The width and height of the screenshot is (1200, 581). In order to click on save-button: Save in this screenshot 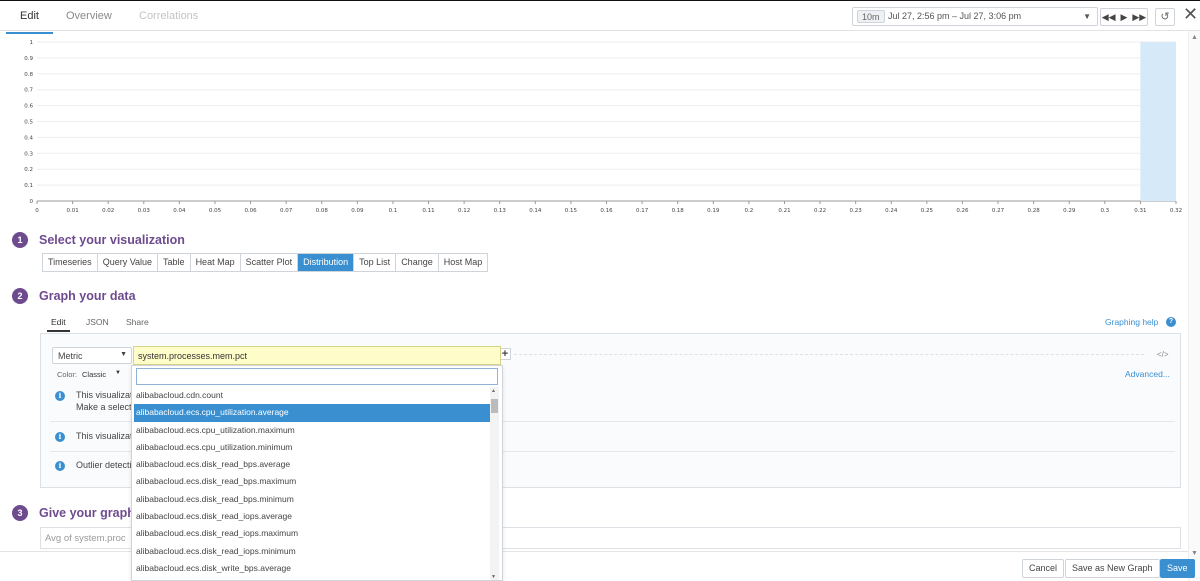, I will do `click(1177, 568)`.